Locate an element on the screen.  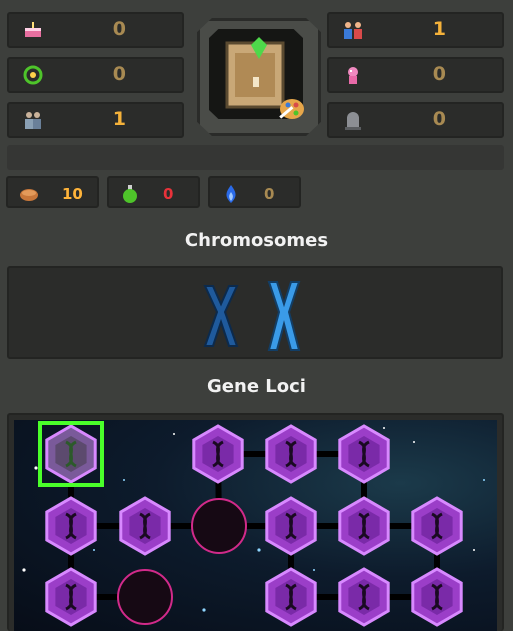
stat-panel-wreaths: 0 is located at coordinates (95, 75).